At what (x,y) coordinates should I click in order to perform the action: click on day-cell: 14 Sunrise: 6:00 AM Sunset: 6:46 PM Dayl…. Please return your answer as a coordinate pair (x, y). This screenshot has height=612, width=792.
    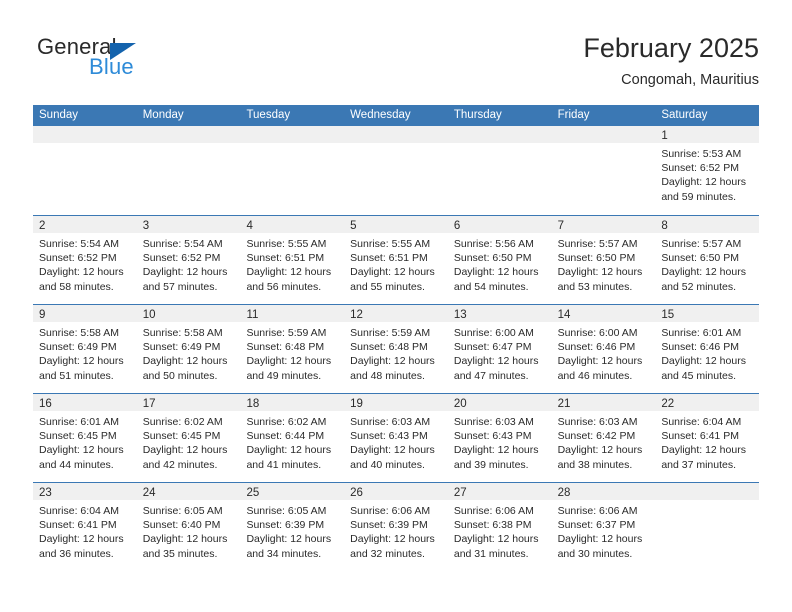
    Looking at the image, I should click on (603, 349).